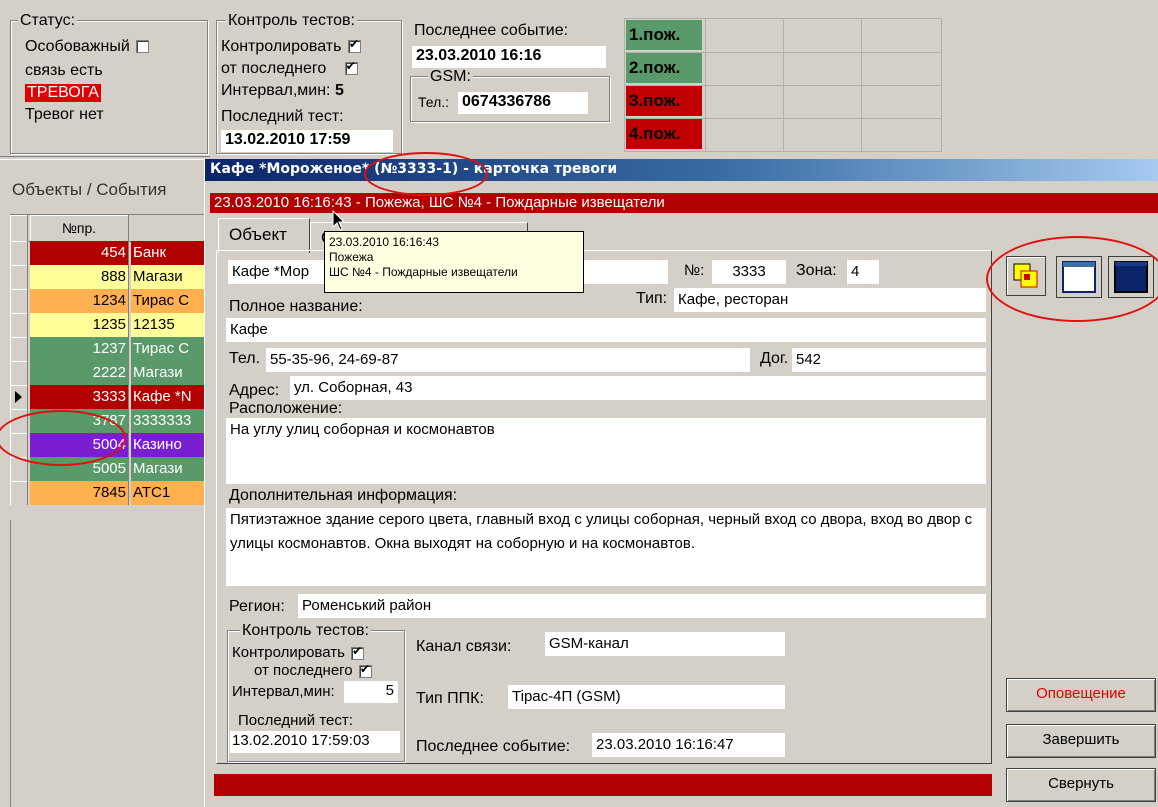  Describe the element at coordinates (638, 388) in the screenshot. I see `address-field: ул. Соборная, 43` at that location.